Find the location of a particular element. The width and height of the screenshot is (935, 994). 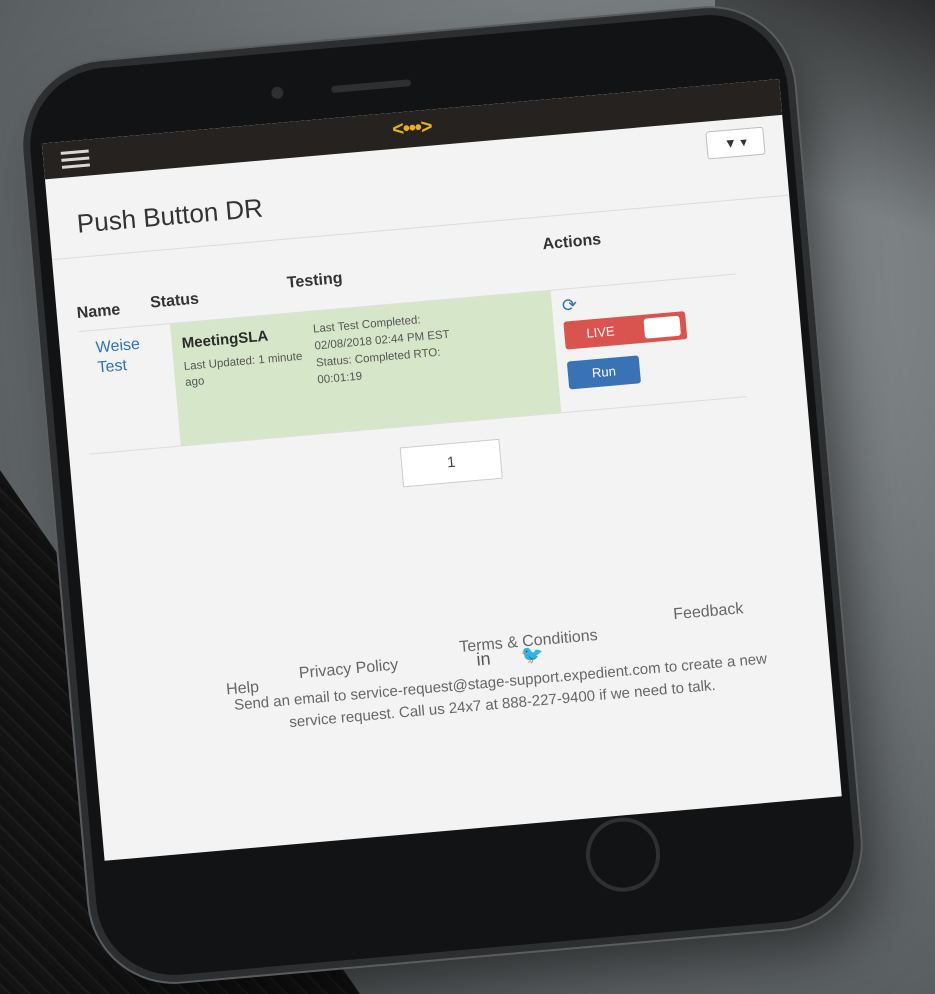

speaker is located at coordinates (371, 86).